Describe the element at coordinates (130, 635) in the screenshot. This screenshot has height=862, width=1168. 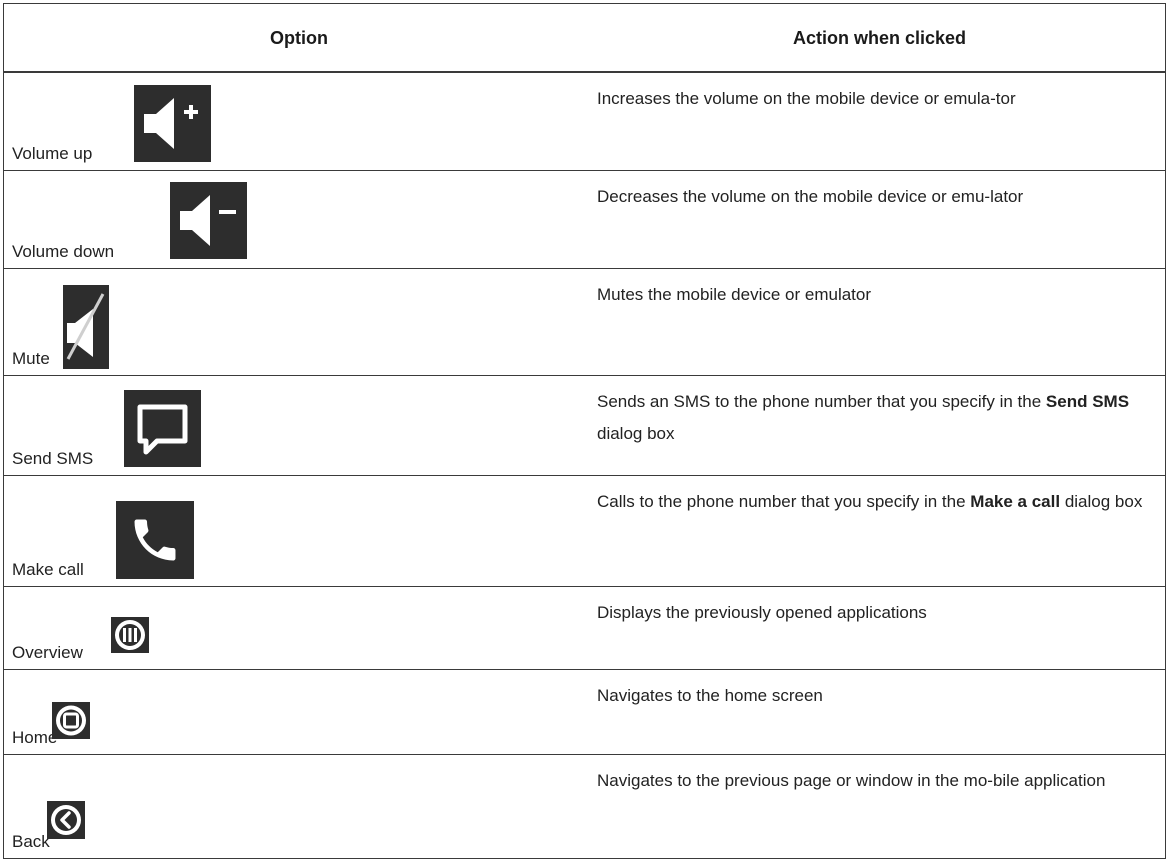
I see `overview-icon` at that location.